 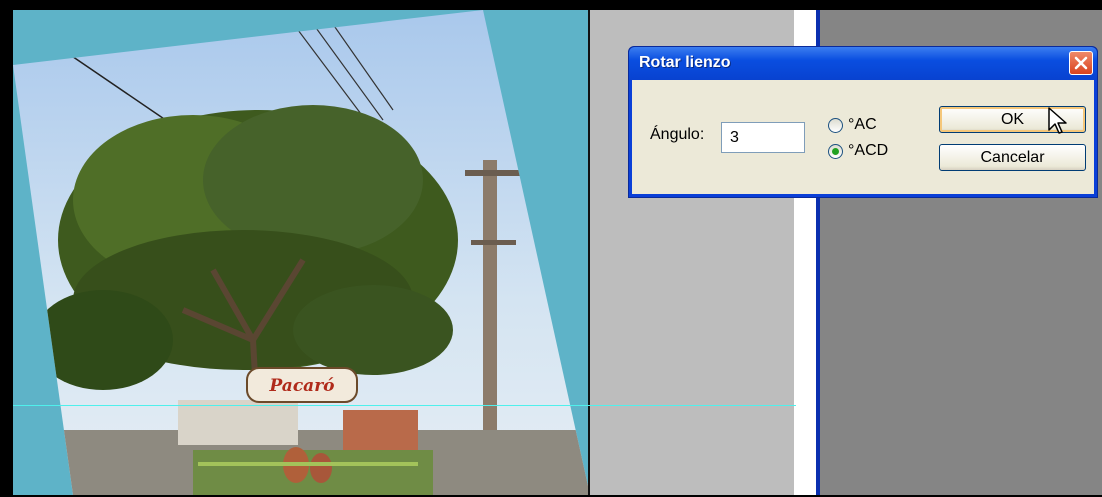 I want to click on radio-acd-option: °ACD, so click(x=858, y=151).